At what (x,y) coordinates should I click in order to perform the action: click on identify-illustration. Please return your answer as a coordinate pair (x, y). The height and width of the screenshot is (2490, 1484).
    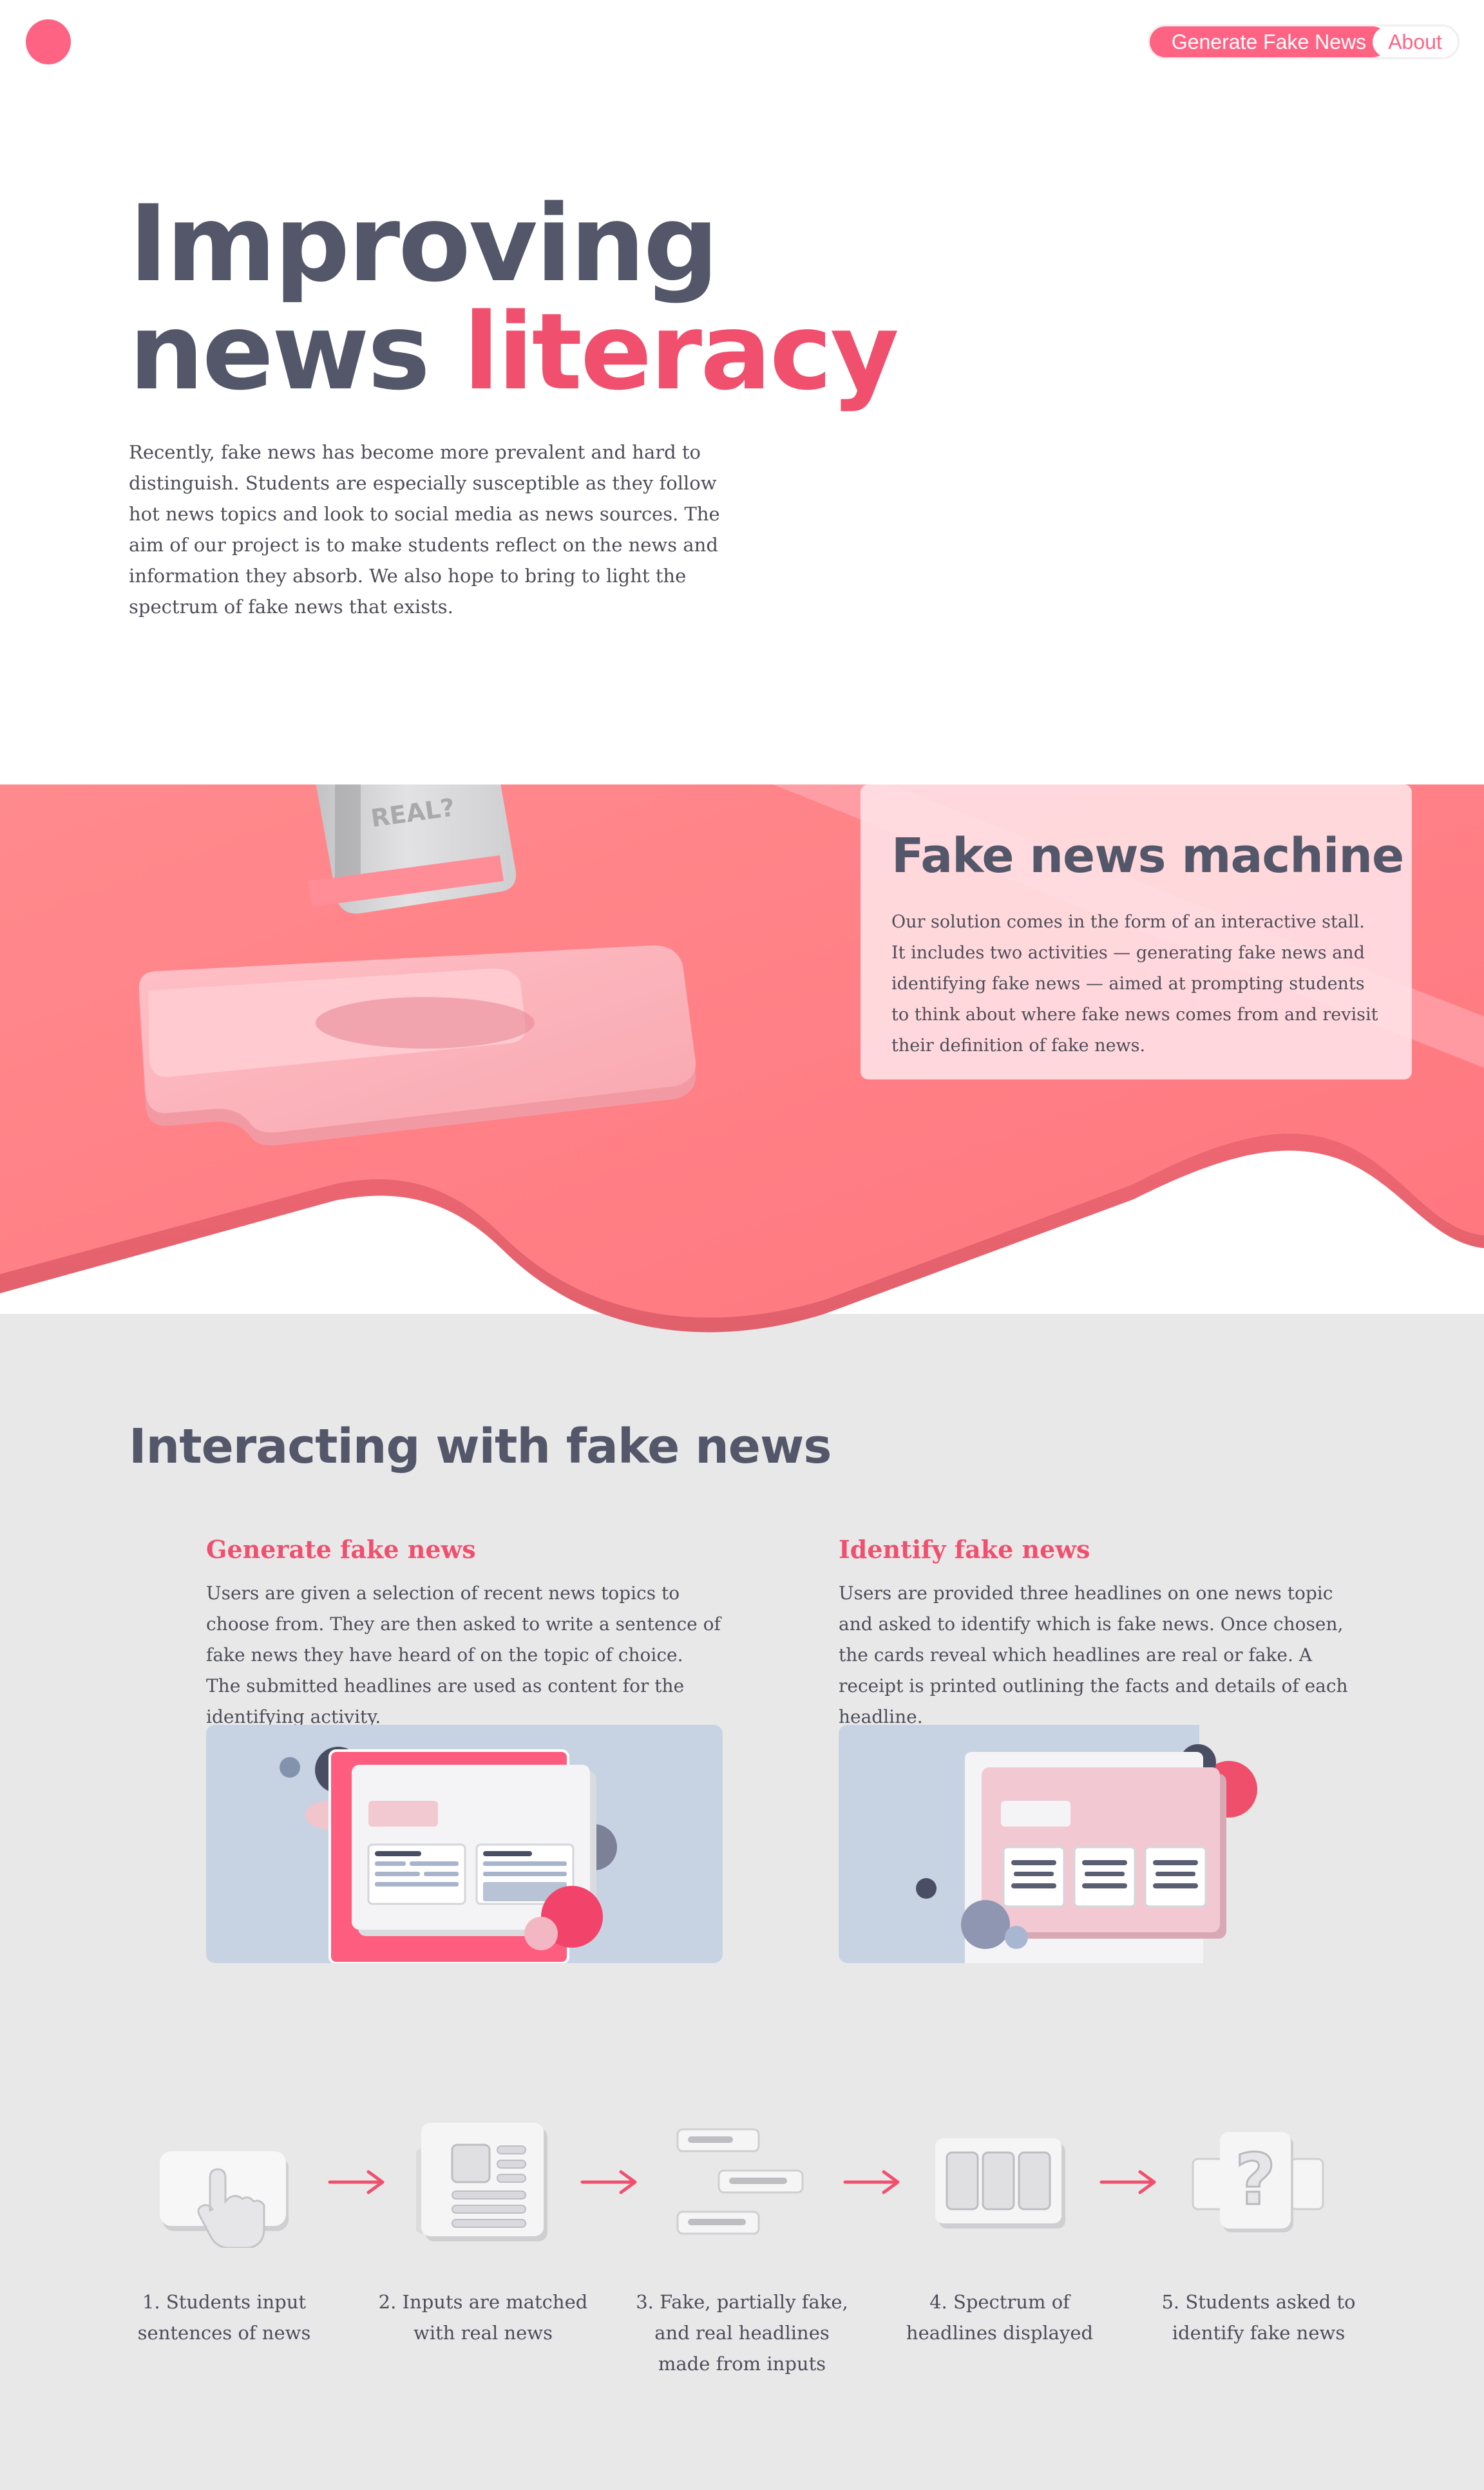
    Looking at the image, I should click on (1097, 1844).